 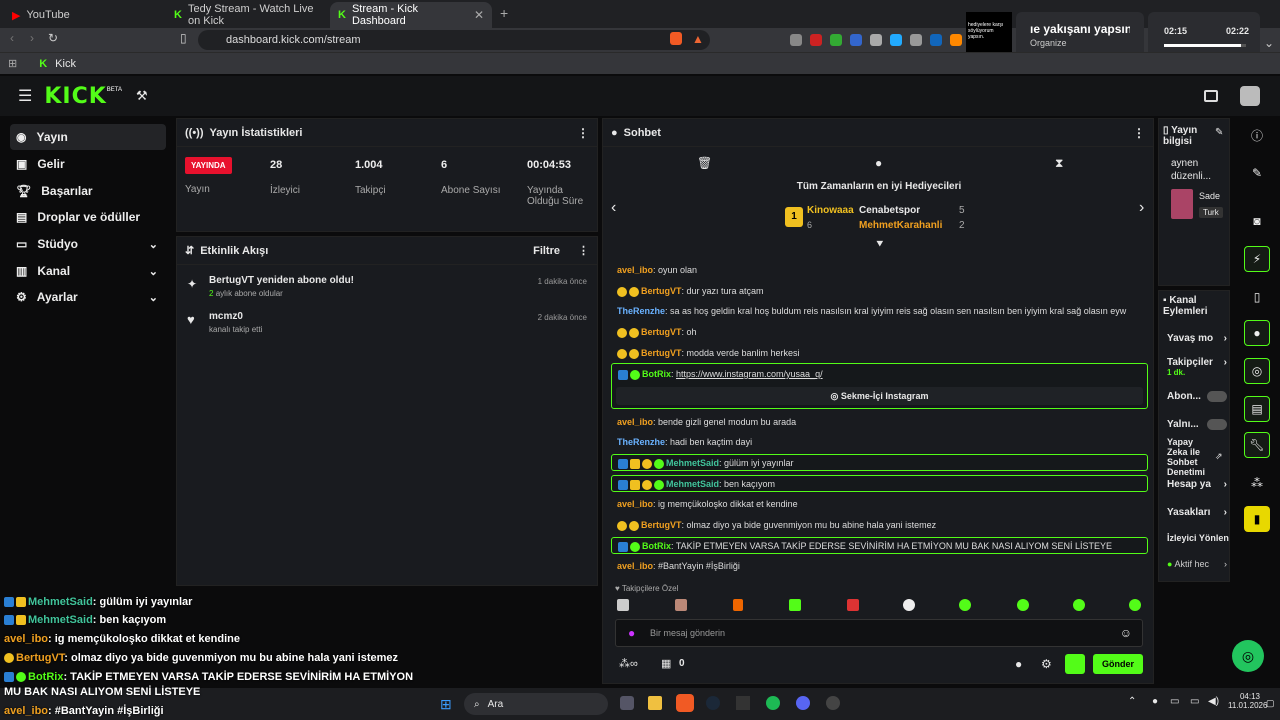 What do you see at coordinates (504, 13) in the screenshot?
I see `new-tab-button: +` at bounding box center [504, 13].